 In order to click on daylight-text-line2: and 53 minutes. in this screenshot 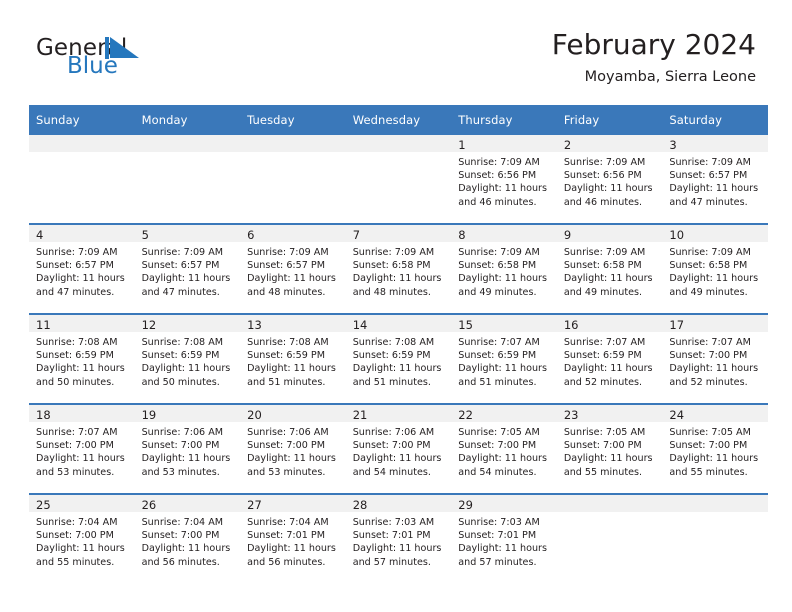, I will do `click(286, 472)`.